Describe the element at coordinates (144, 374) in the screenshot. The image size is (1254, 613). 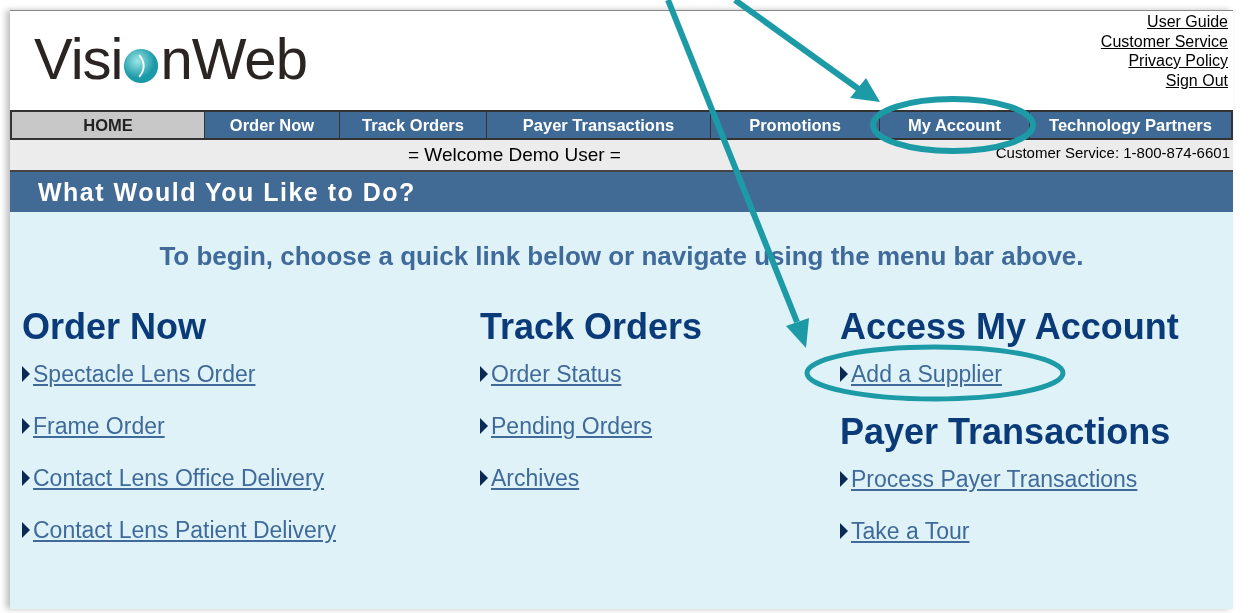
I see `quick-link: Spectacle Lens Order` at that location.